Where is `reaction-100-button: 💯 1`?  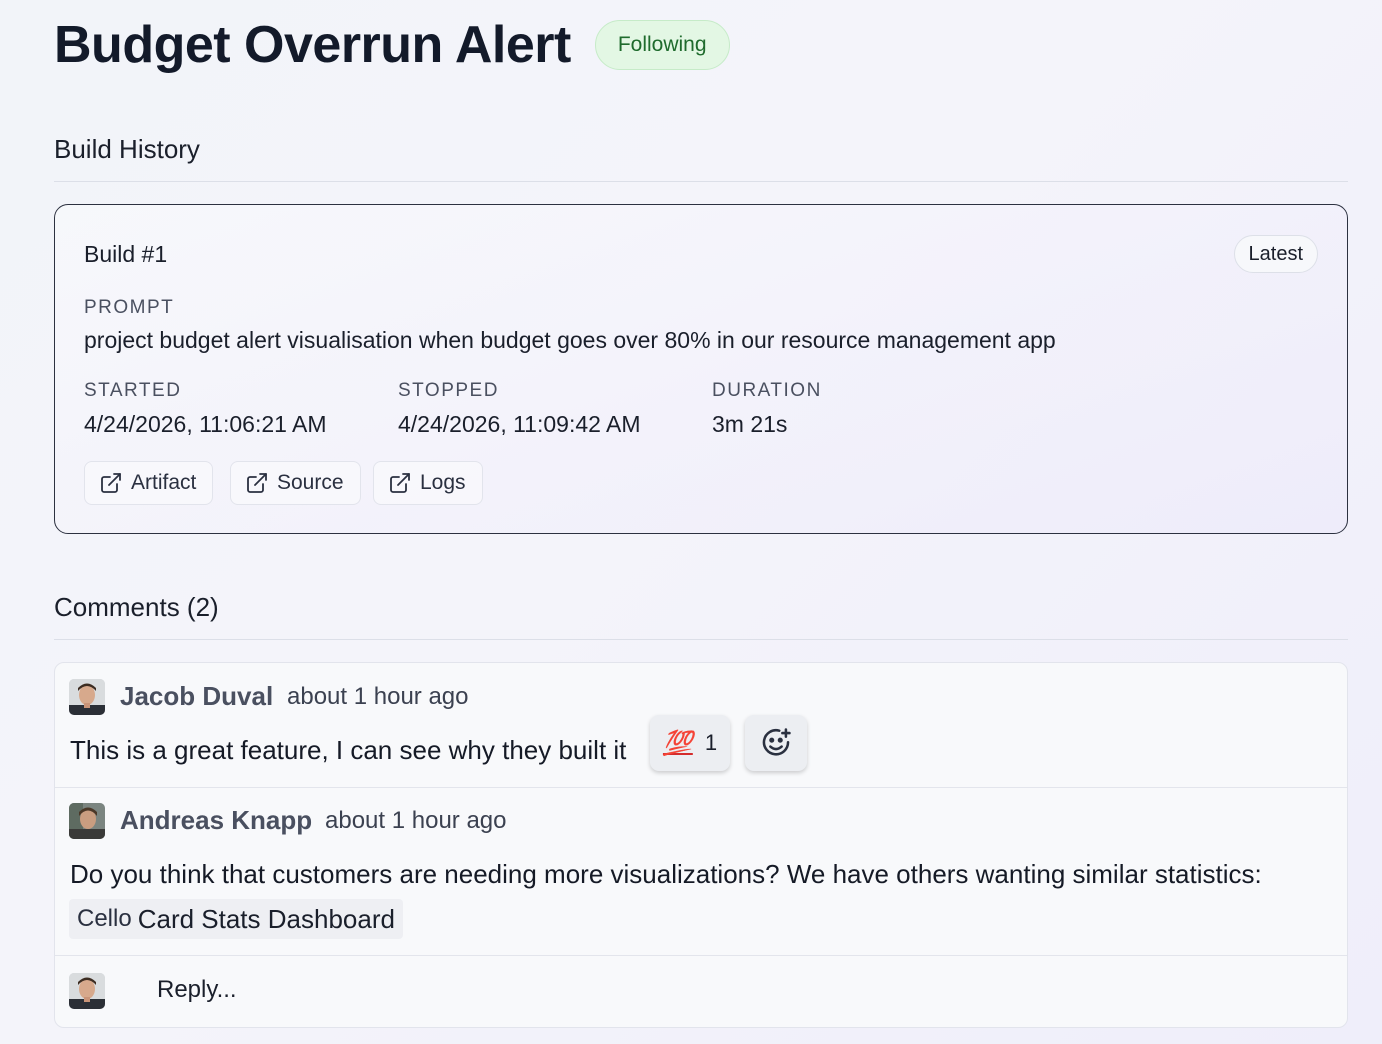 reaction-100-button: 💯 1 is located at coordinates (690, 743).